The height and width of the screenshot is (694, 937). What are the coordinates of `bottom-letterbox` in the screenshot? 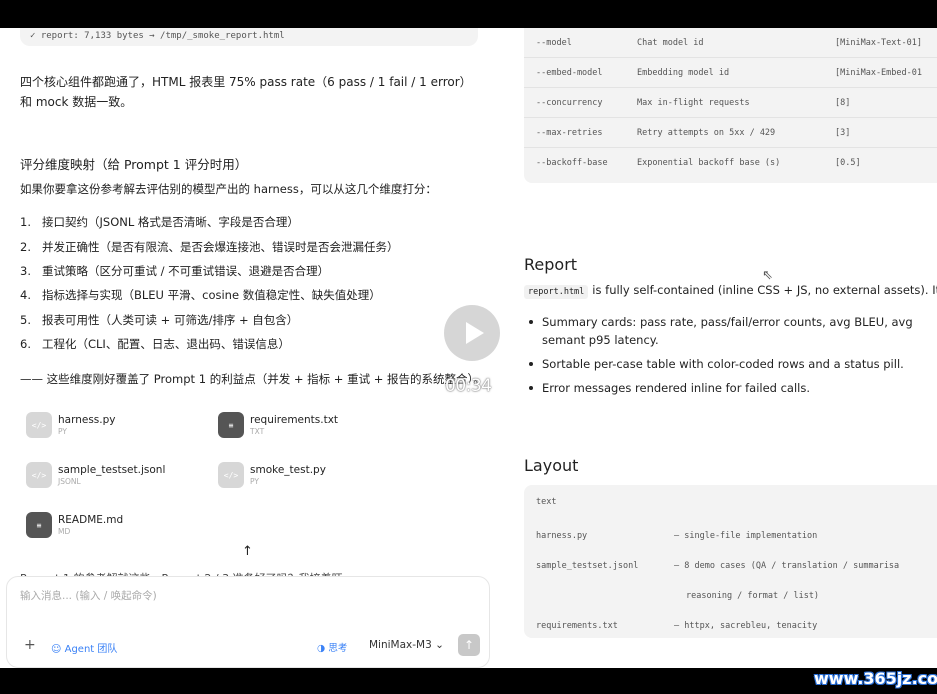 It's located at (468, 681).